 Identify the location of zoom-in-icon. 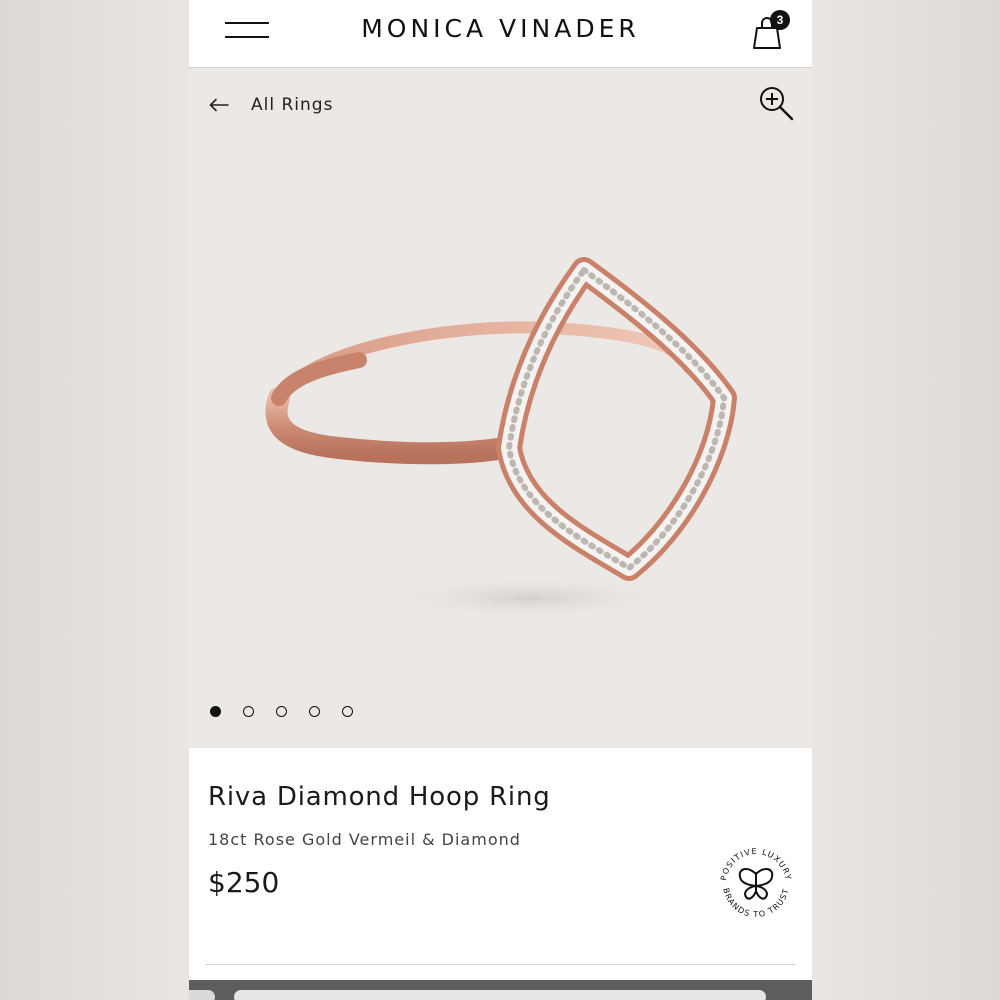
(777, 104).